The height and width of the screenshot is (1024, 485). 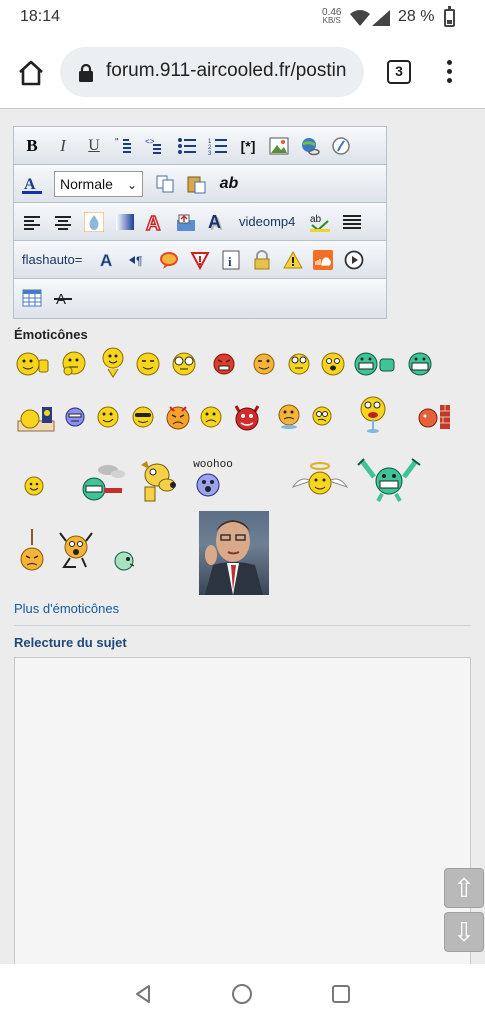 What do you see at coordinates (94, 146) in the screenshot?
I see `underline-icon: U` at bounding box center [94, 146].